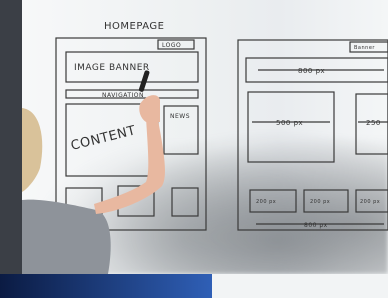 This screenshot has width=388, height=298. Describe the element at coordinates (123, 95) in the screenshot. I see `navigation-label: NAVIGATION` at that location.